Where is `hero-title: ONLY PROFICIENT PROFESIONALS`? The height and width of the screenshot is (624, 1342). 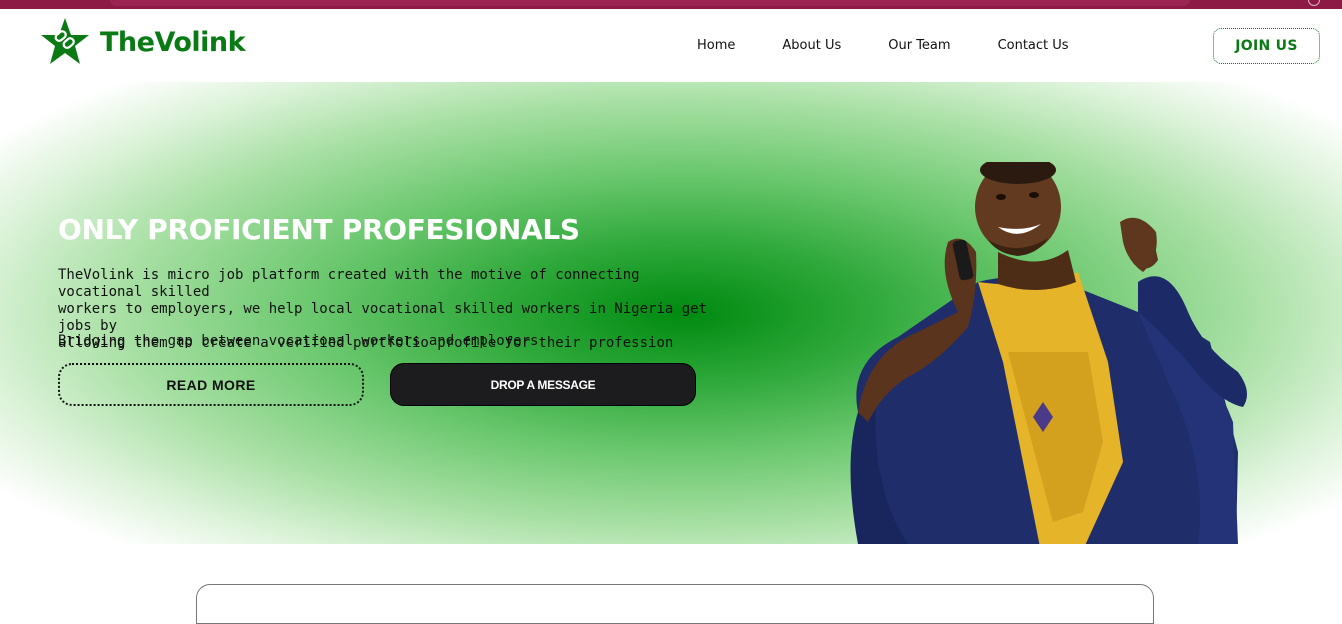
hero-title: ONLY PROFICIENT PROFESIONALS is located at coordinates (319, 229).